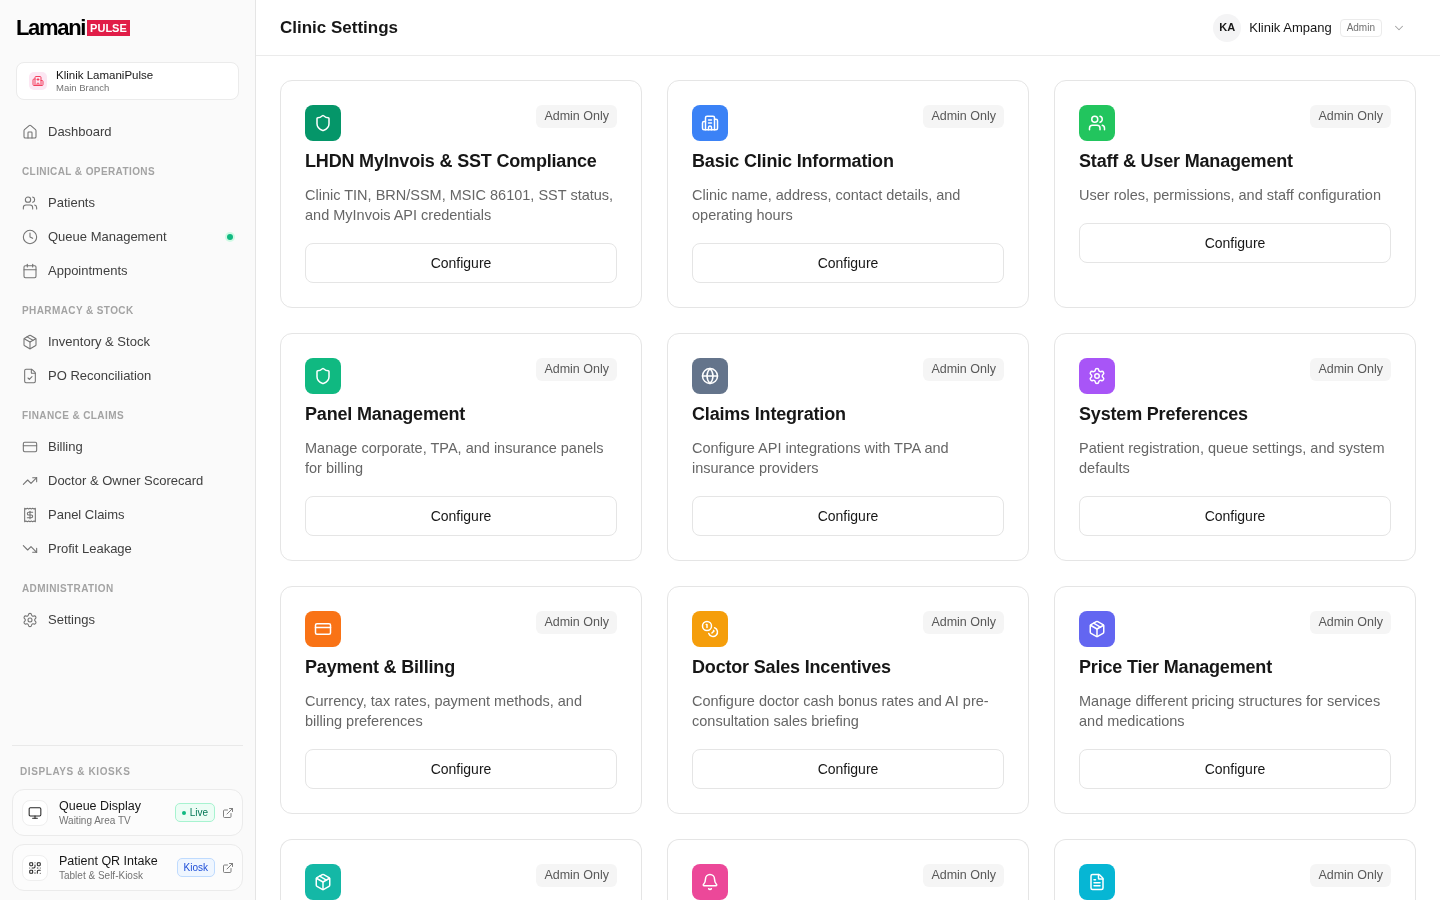  What do you see at coordinates (73, 416) in the screenshot?
I see `nav-section-heading: FINANCE & CLAIMS` at bounding box center [73, 416].